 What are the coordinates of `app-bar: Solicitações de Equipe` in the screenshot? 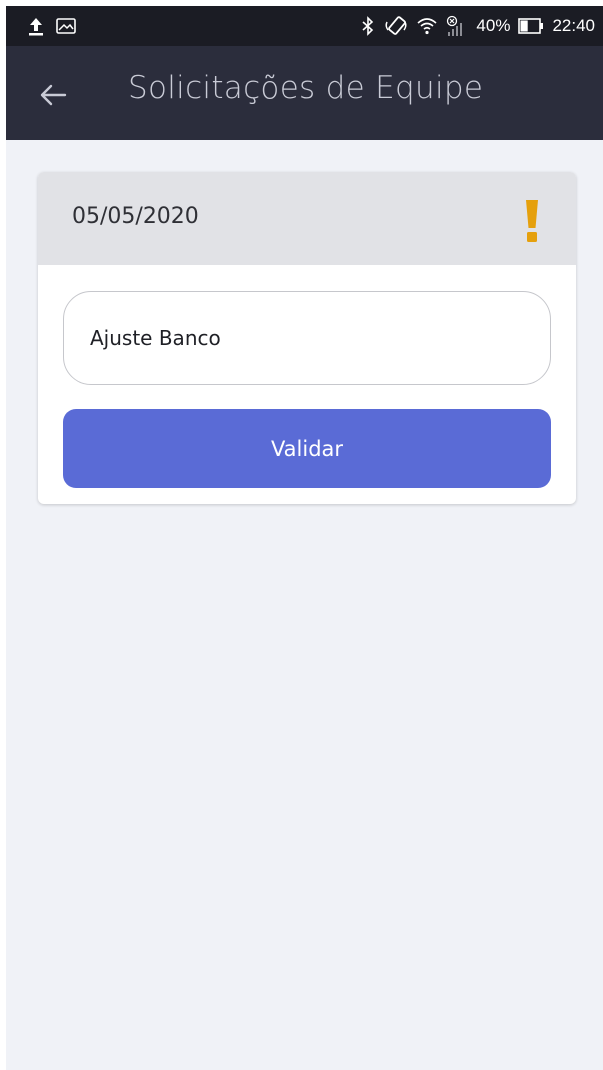 It's located at (304, 93).